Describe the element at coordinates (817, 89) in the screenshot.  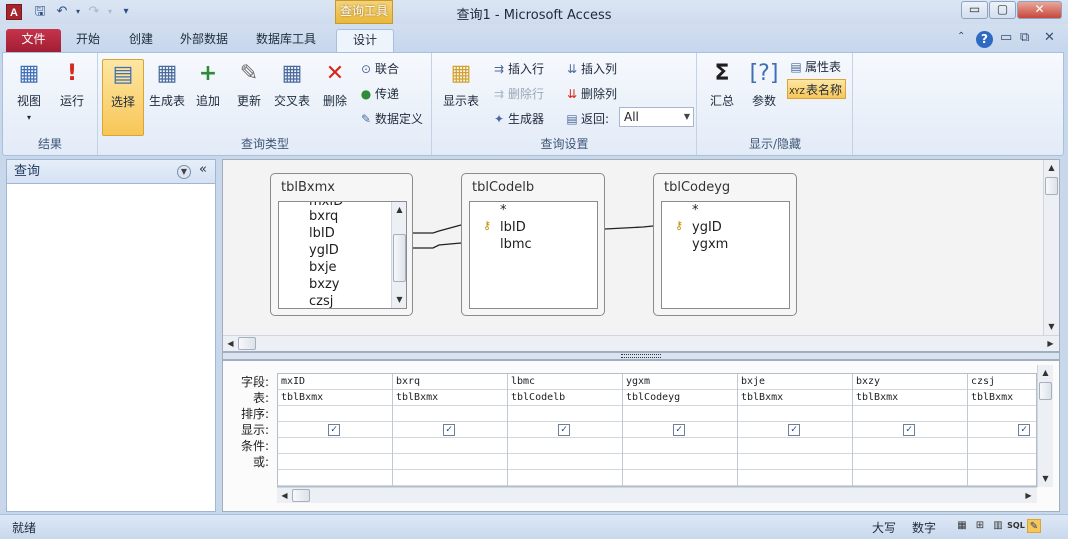
I see `table-names-button: XYZ表名称` at that location.